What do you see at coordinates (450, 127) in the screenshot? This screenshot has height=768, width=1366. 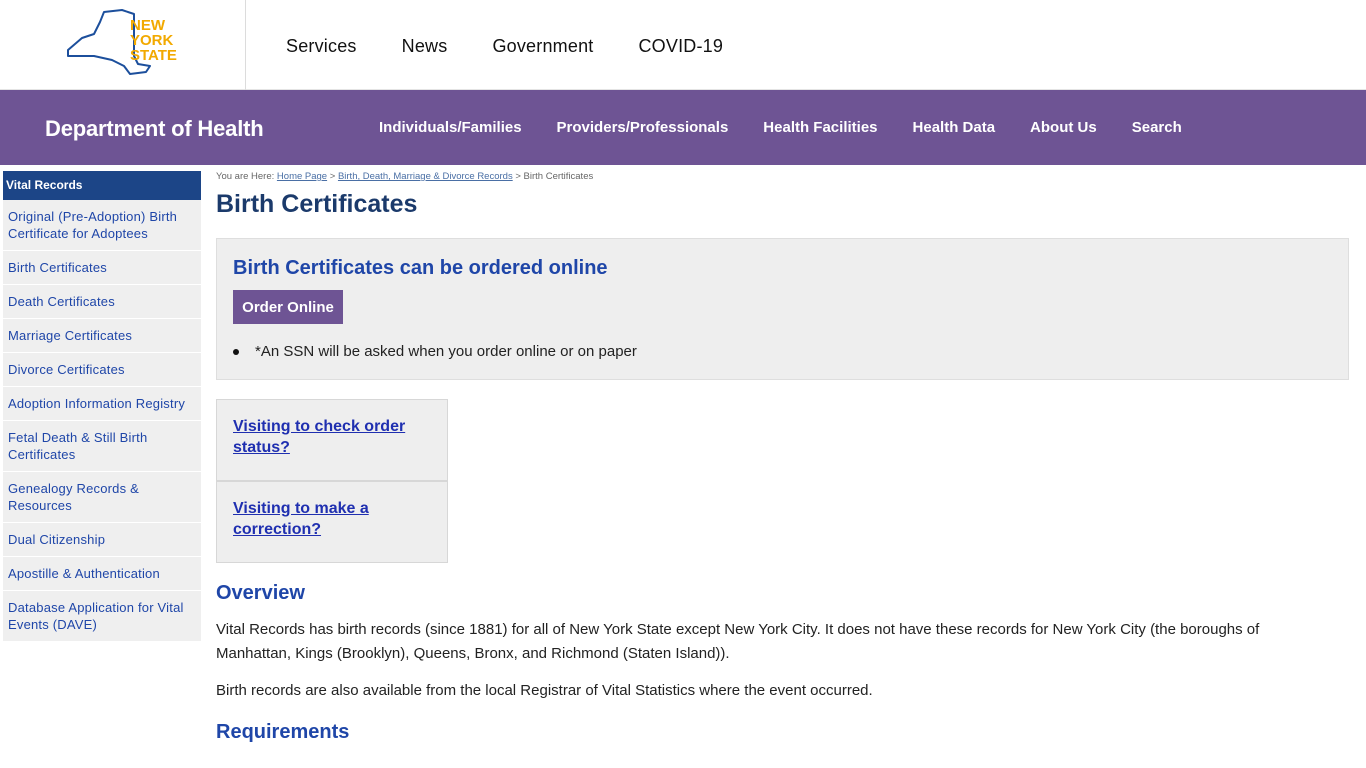 I see `doh-nav-individuals: Individuals/Families` at bounding box center [450, 127].